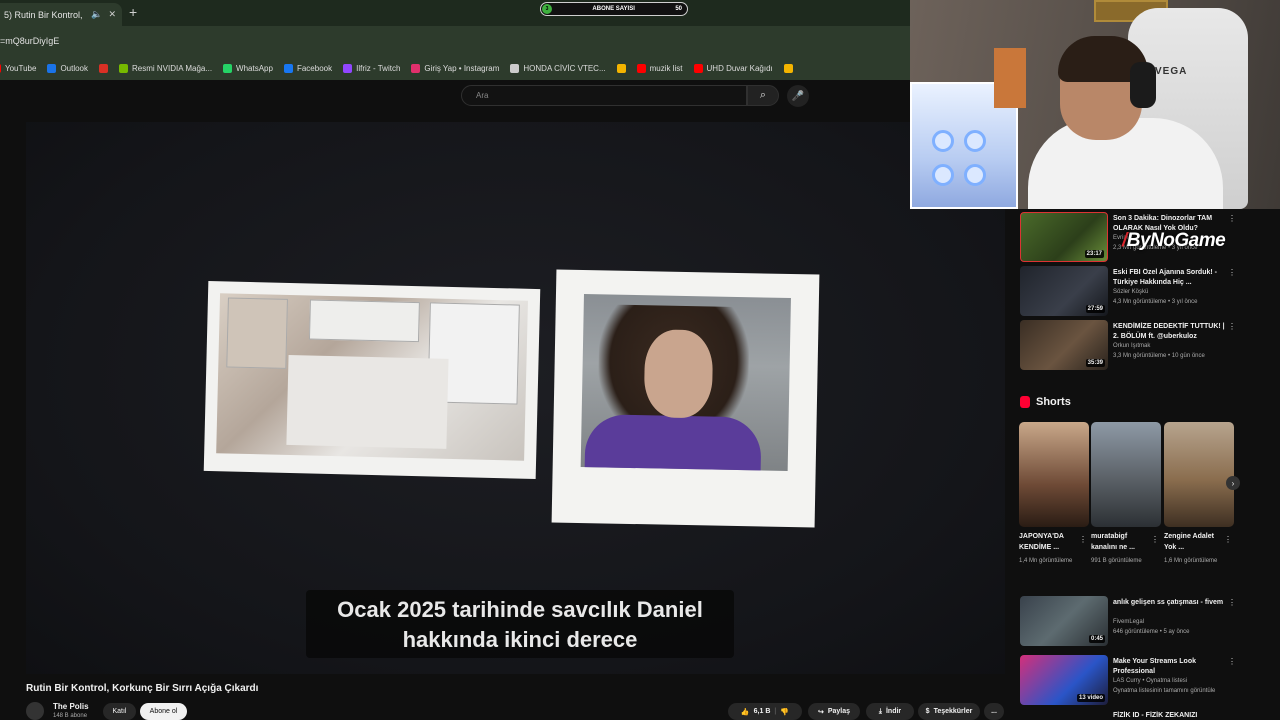 The image size is (1280, 720). I want to click on bookmark-item: YouTube, so click(18, 68).